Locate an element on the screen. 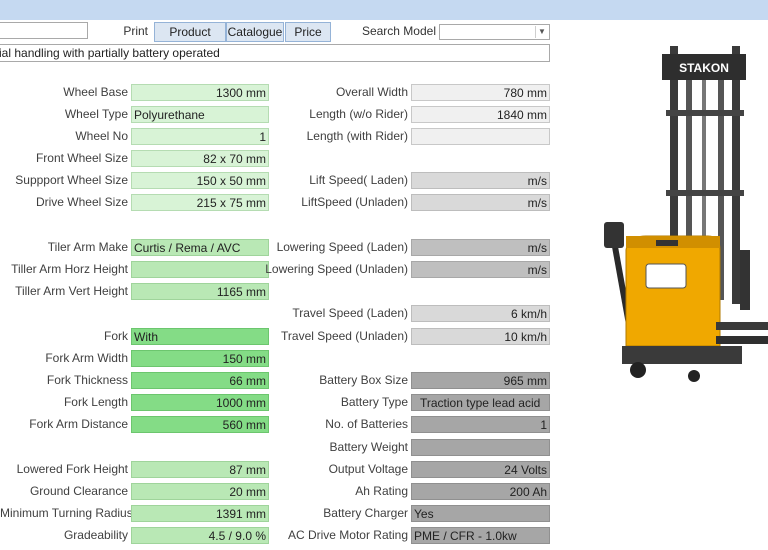  field-battery-box-size: 965 mm is located at coordinates (480, 380).